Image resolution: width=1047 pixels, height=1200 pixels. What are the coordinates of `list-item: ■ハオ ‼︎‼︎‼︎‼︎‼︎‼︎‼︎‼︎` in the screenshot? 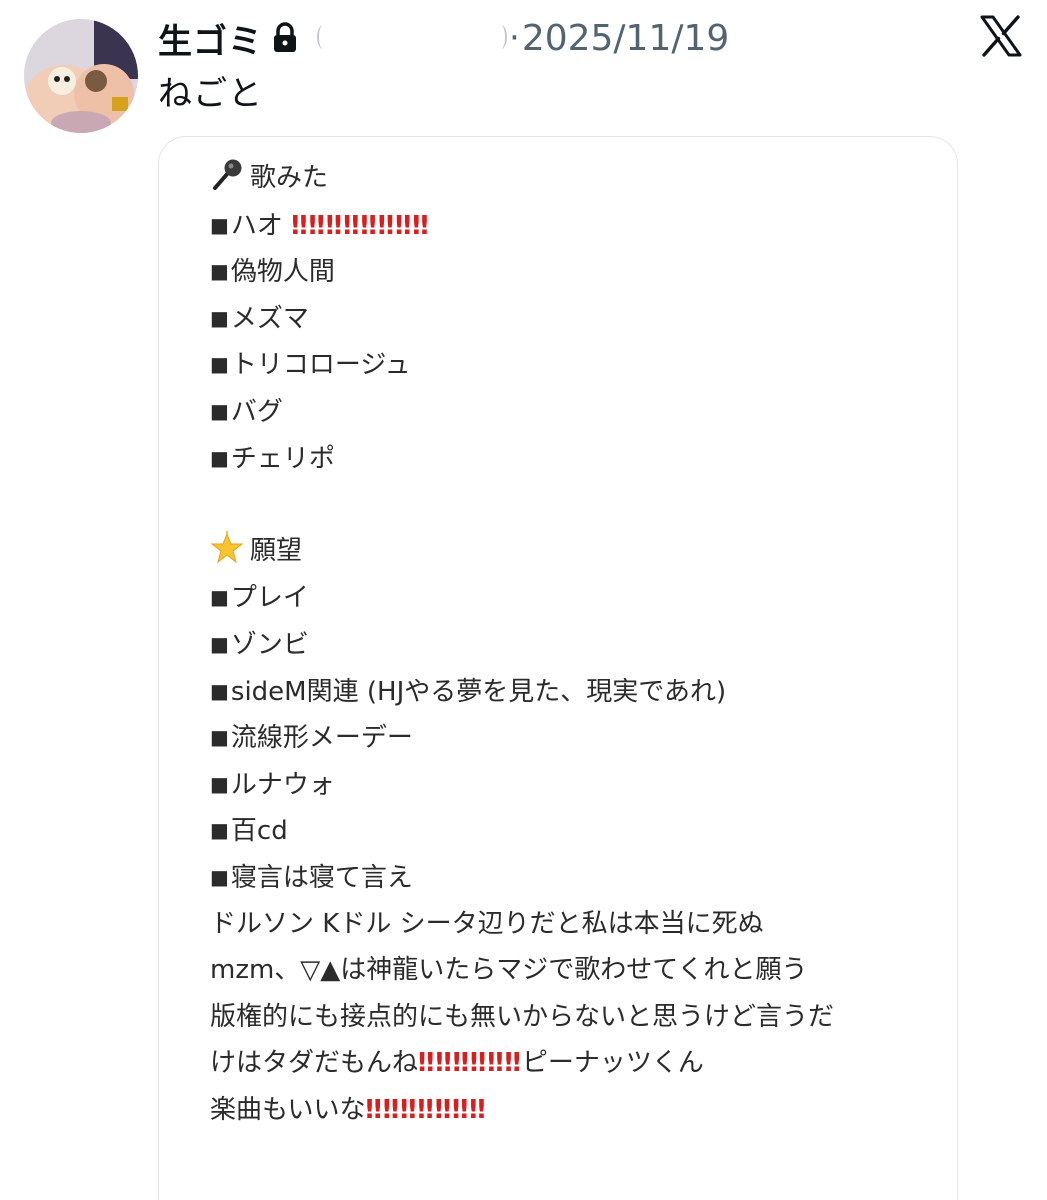 It's located at (320, 225).